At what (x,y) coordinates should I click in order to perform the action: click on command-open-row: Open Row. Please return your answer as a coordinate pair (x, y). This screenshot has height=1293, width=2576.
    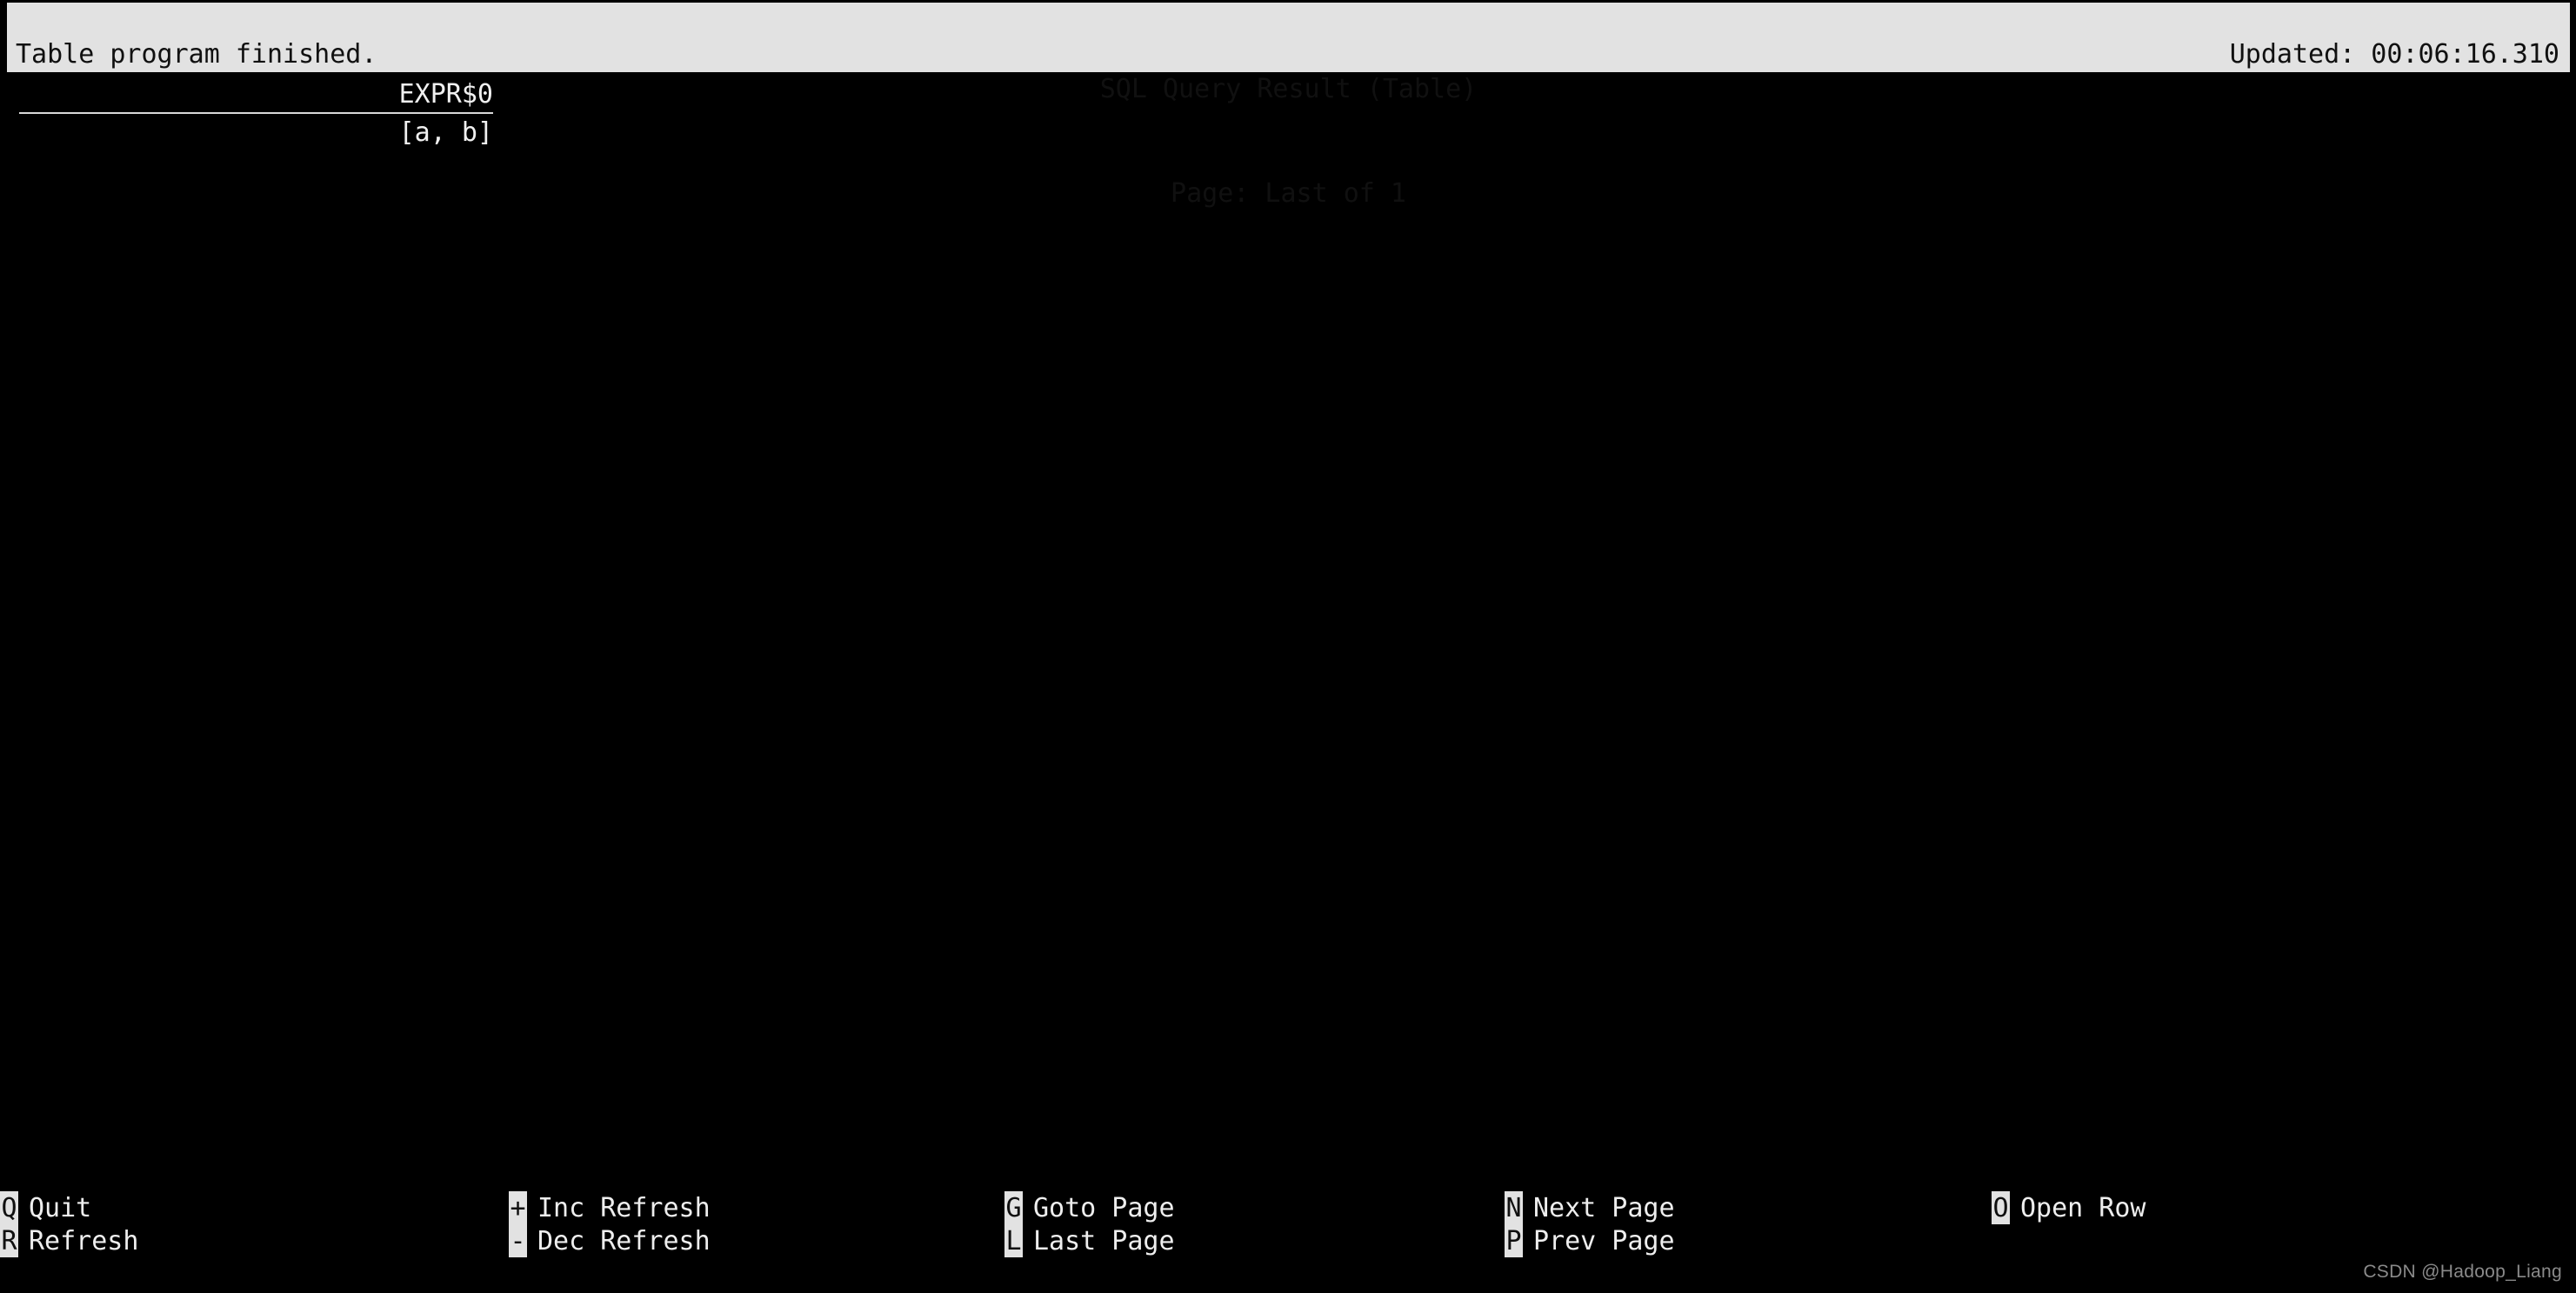
    Looking at the image, I should click on (2083, 1207).